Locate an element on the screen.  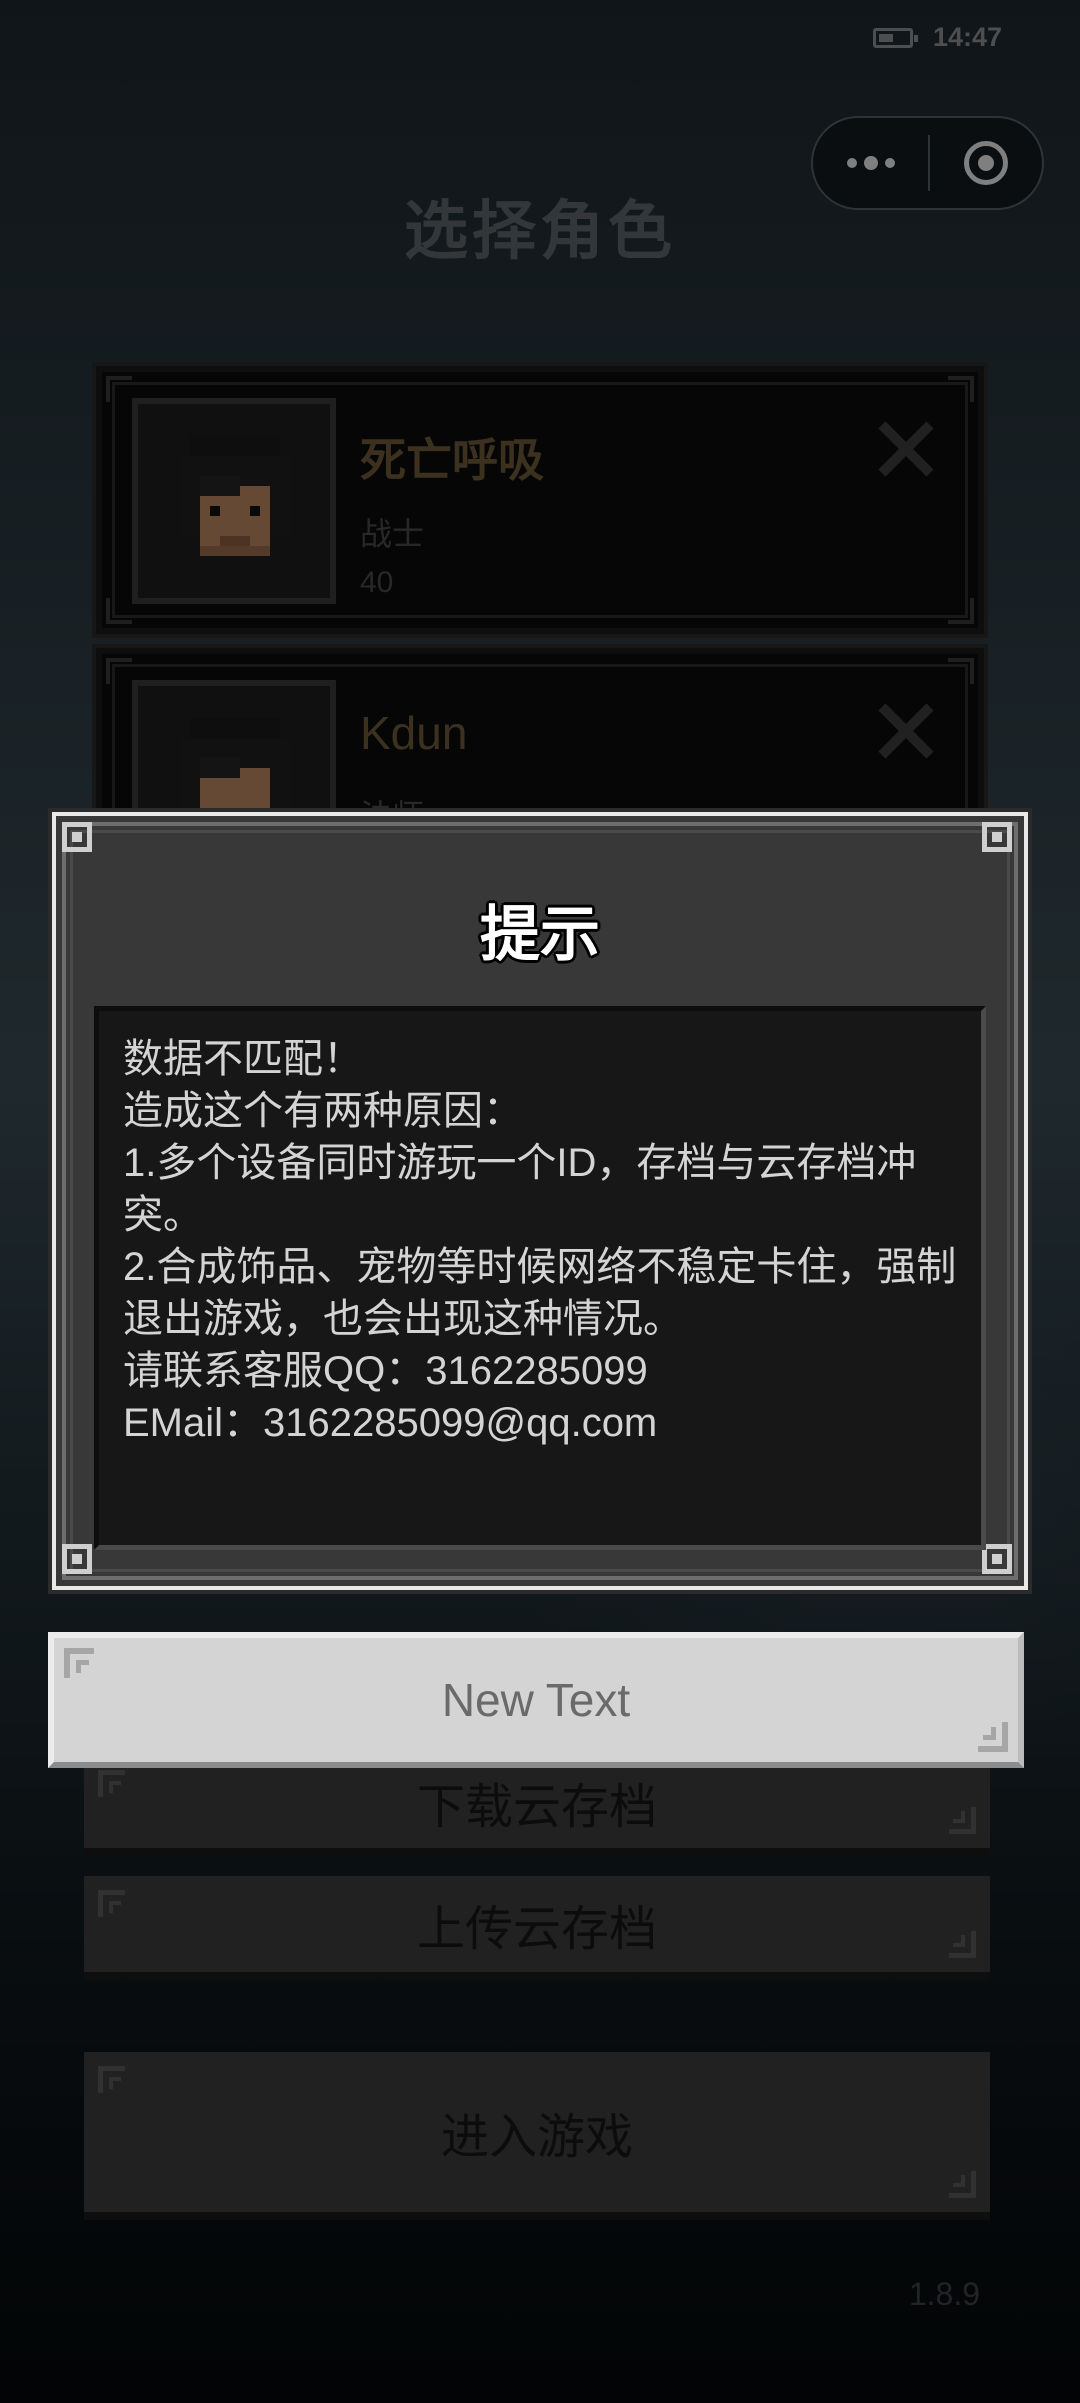
dialog-button-label: New Text is located at coordinates (536, 1700).